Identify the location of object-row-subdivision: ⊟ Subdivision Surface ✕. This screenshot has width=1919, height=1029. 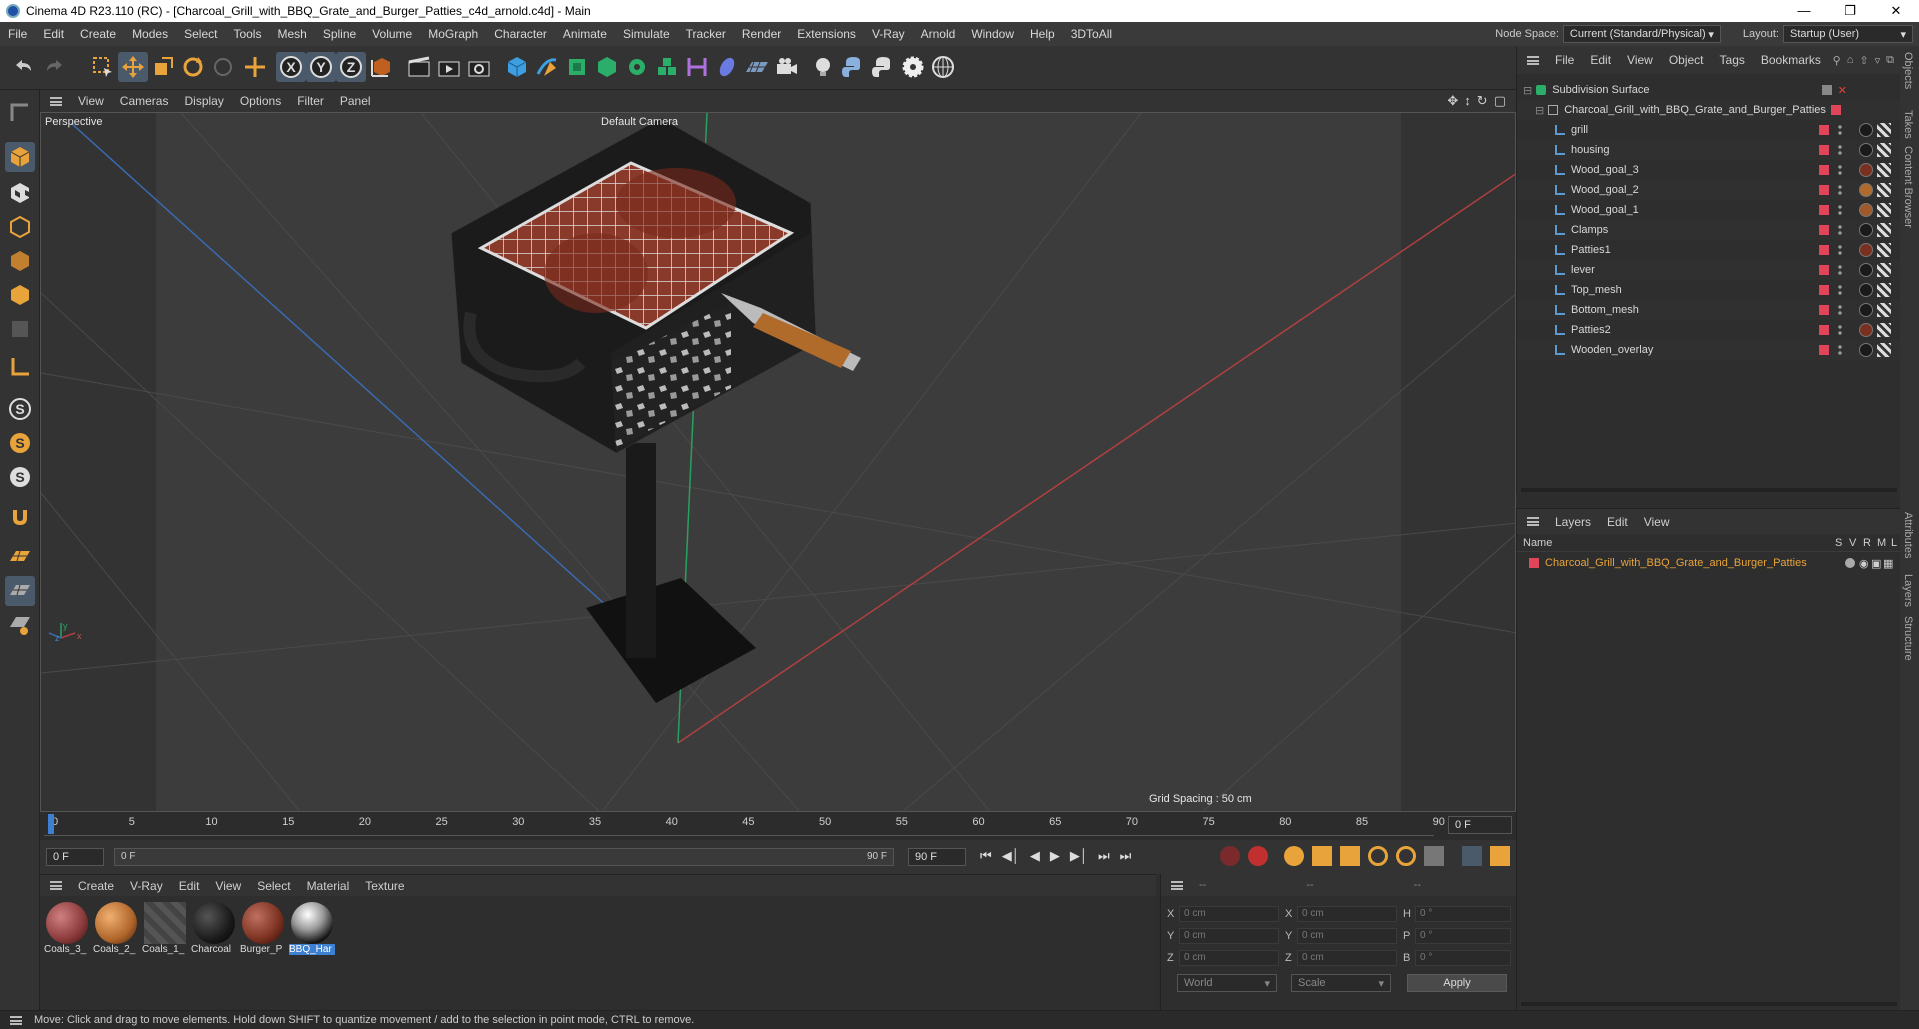
(1709, 90).